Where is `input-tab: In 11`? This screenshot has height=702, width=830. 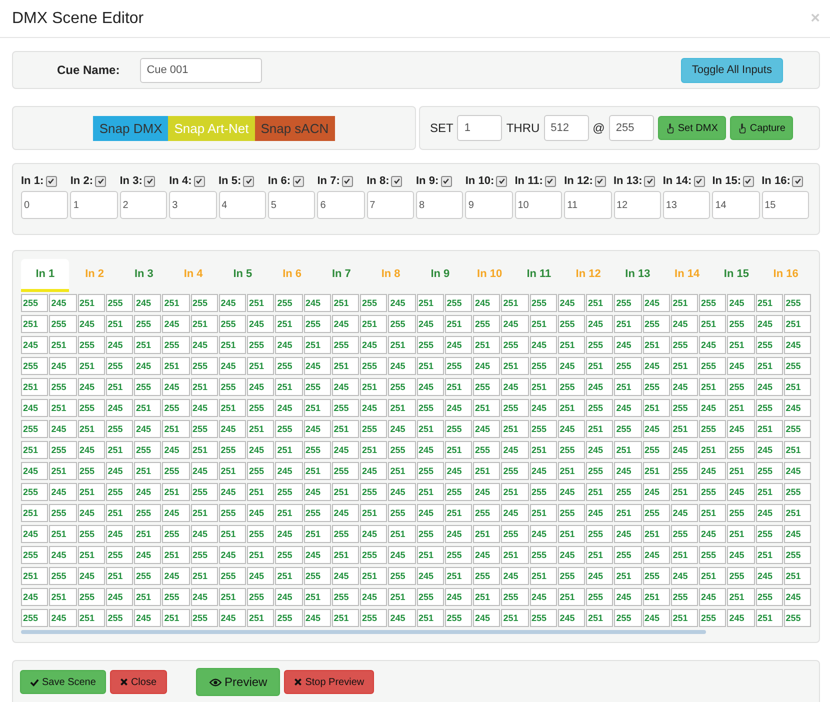
input-tab: In 11 is located at coordinates (539, 275).